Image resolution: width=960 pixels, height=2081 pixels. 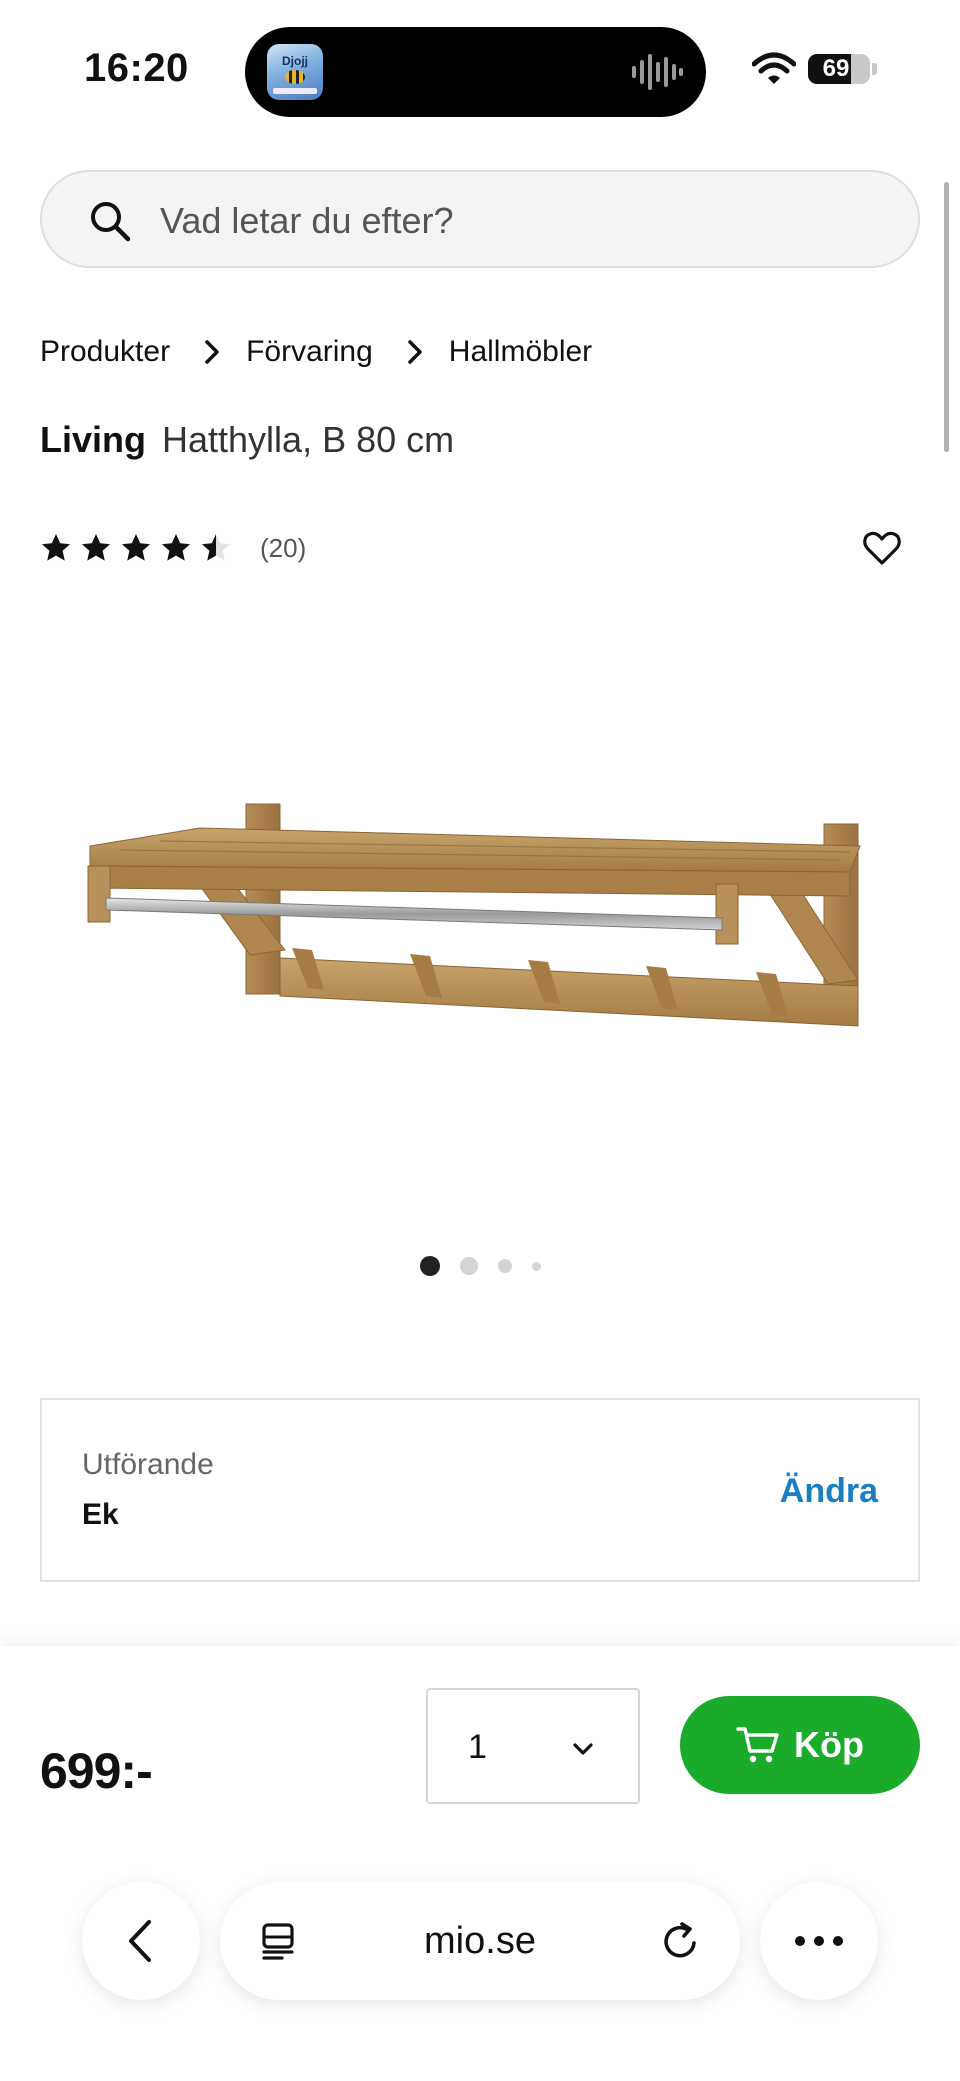 I want to click on product-rating: (20), so click(x=173, y=548).